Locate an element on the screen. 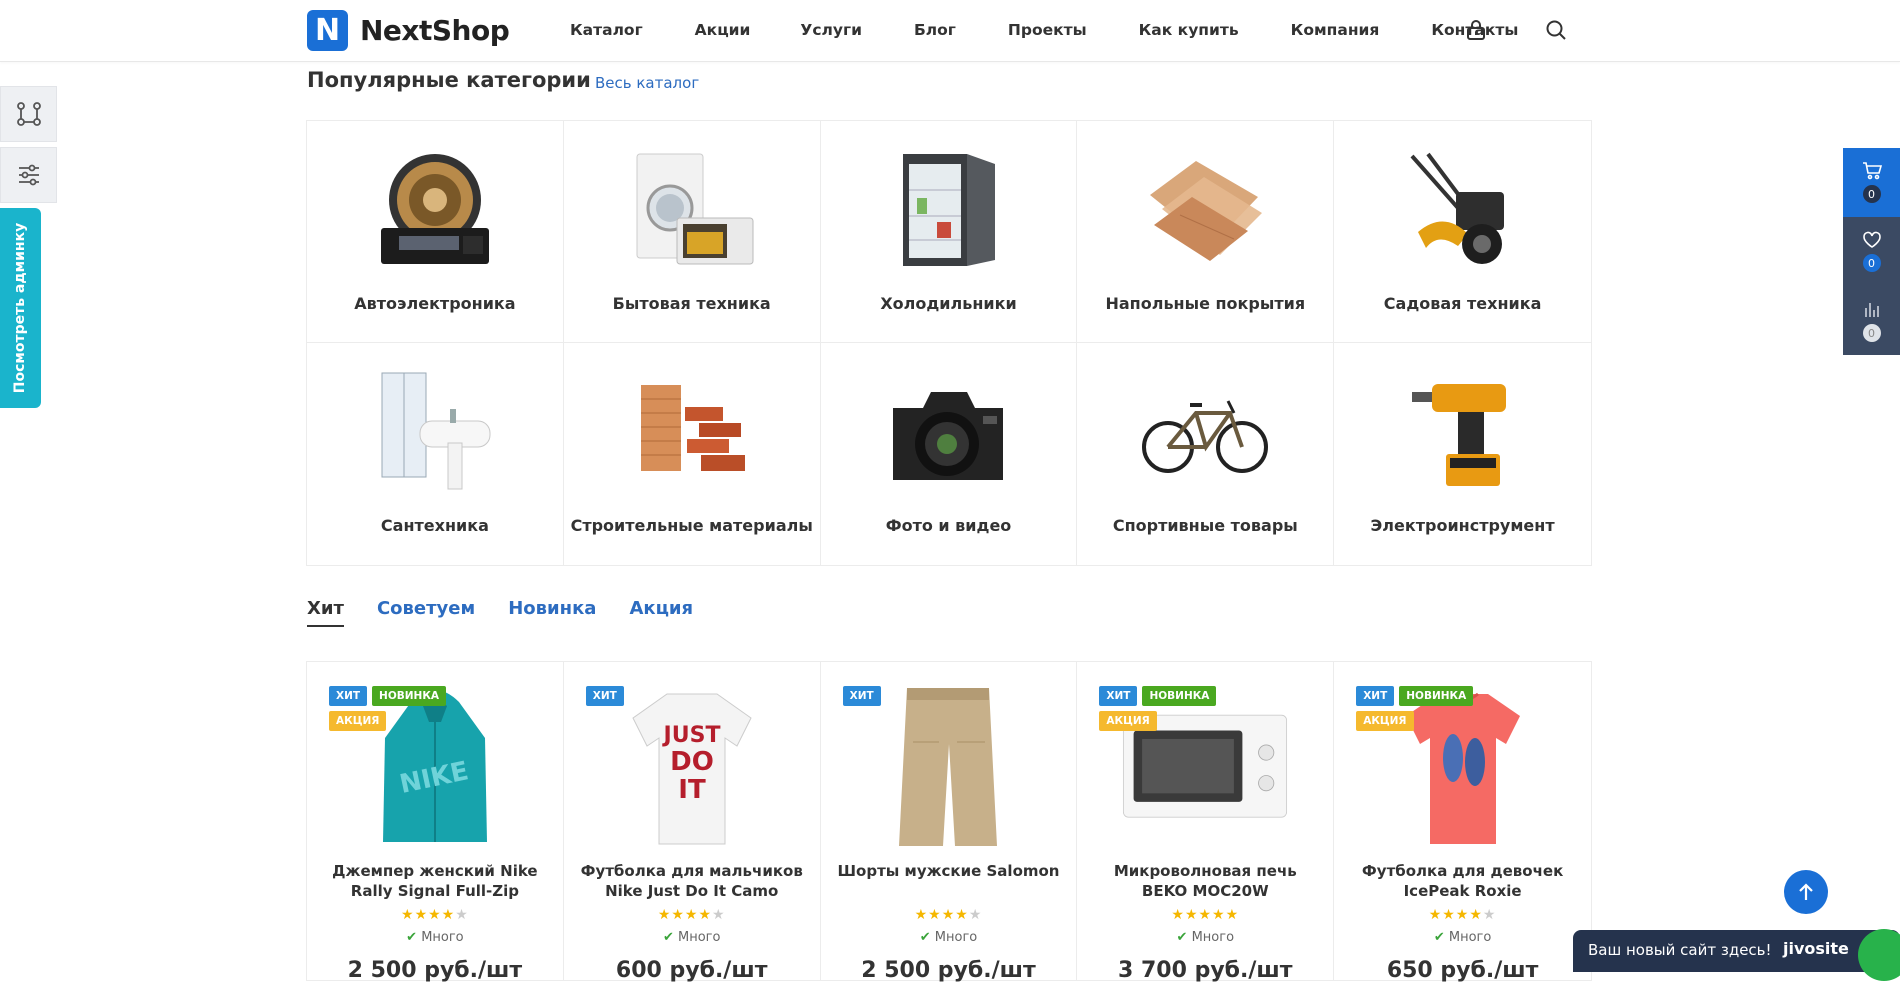  nav-item-how-to-buy: Как купить is located at coordinates (1189, 30).